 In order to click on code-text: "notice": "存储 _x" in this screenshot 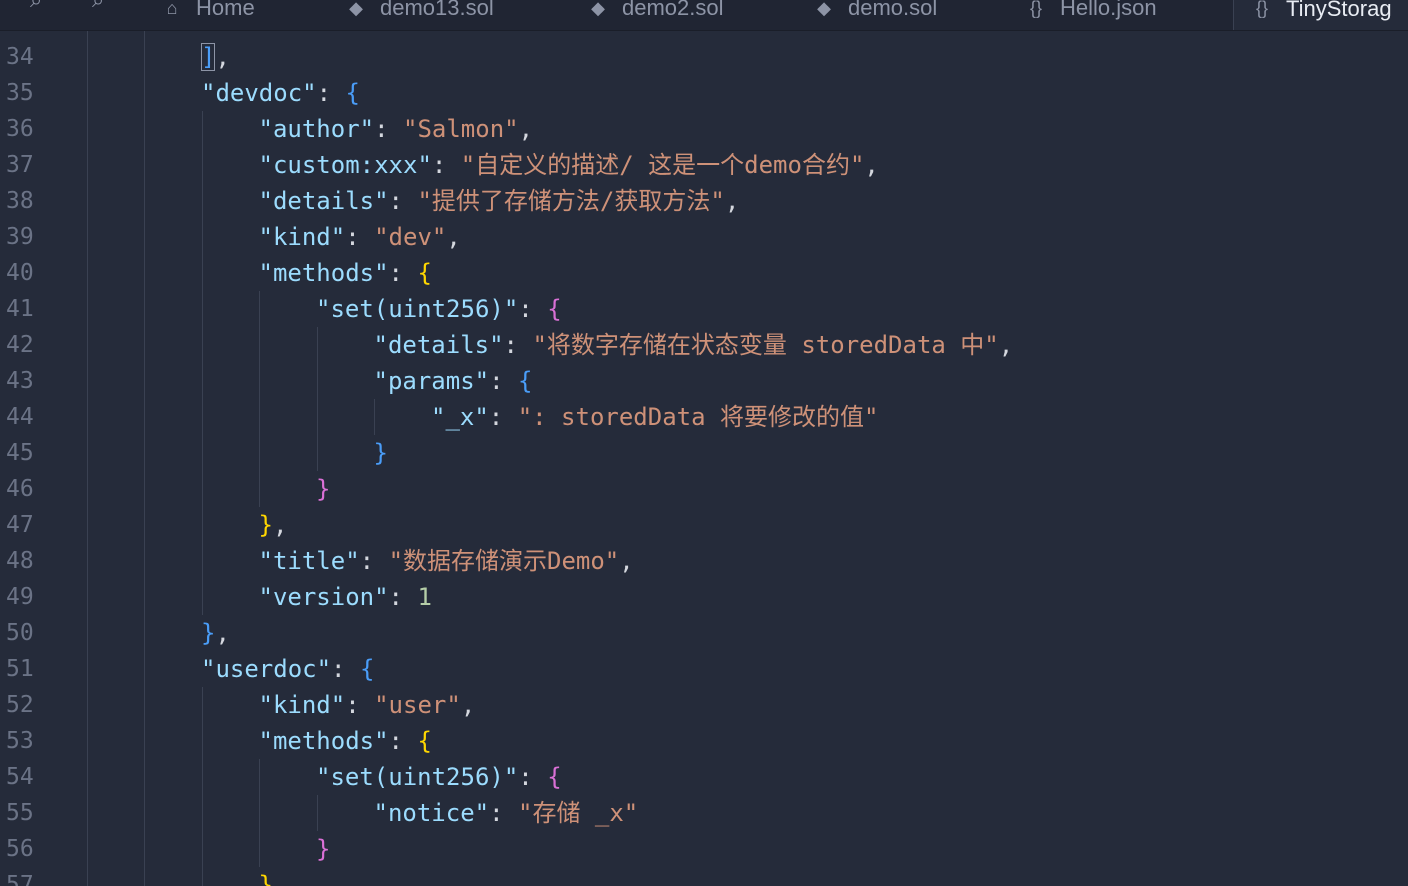, I will do `click(506, 813)`.